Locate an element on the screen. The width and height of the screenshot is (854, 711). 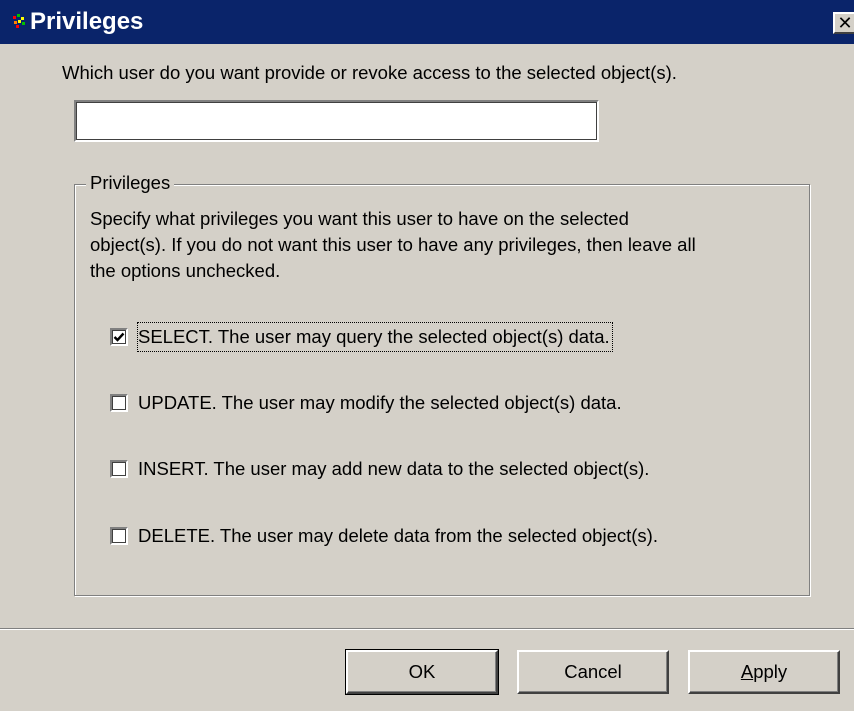
apply-button: Apply is located at coordinates (764, 672).